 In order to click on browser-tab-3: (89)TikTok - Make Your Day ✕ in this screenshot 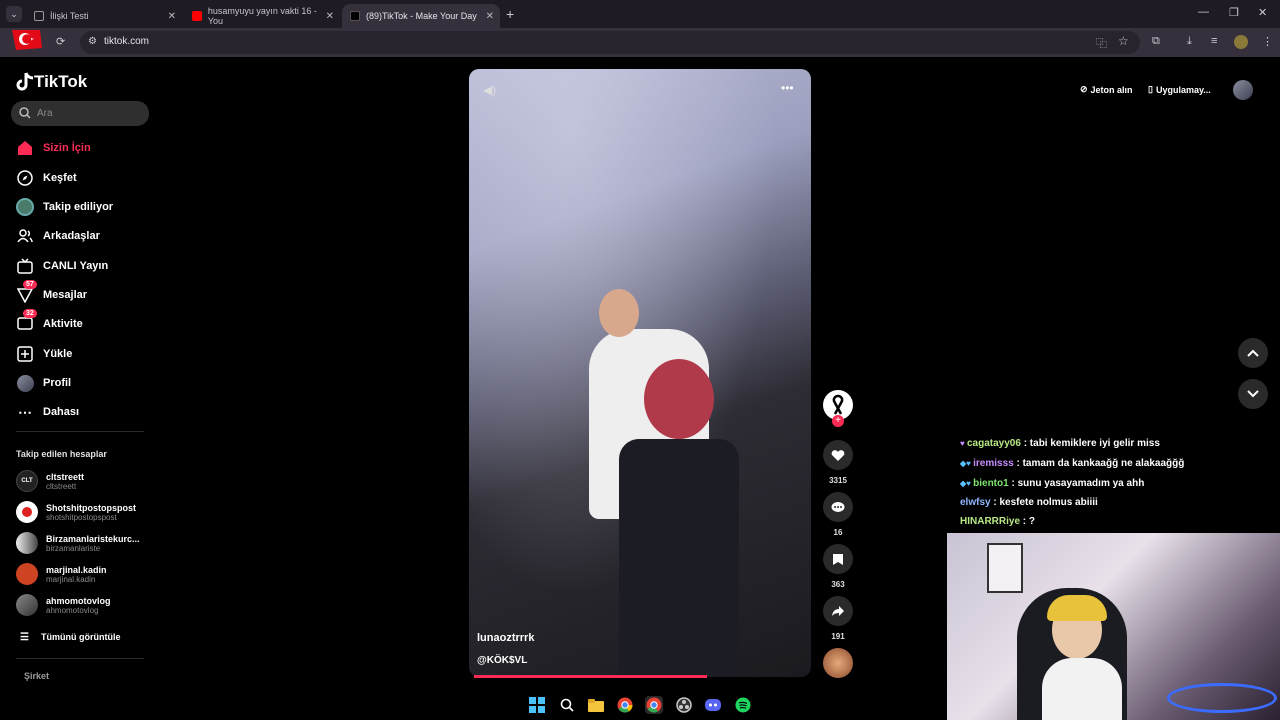, I will do `click(421, 16)`.